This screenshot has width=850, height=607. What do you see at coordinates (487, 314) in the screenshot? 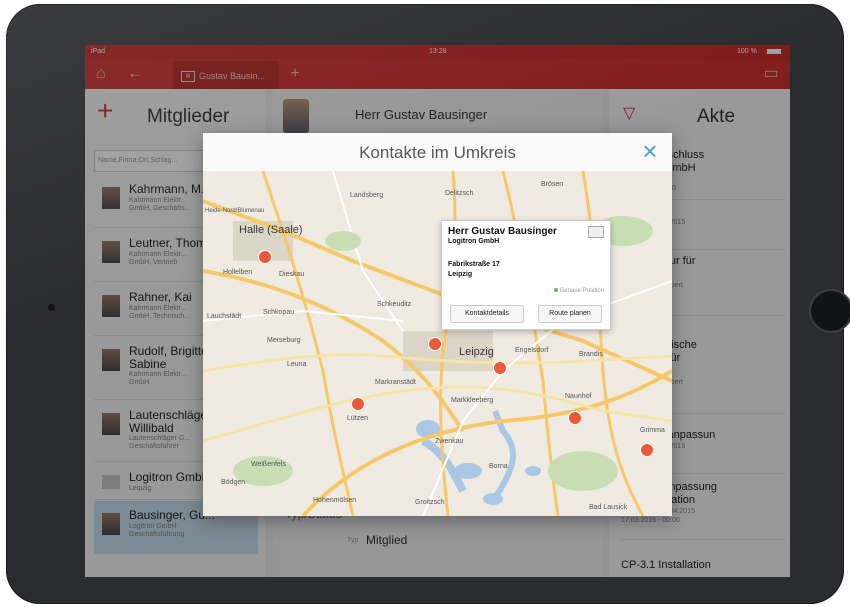
I see `contact-details-button: Kontaktdetails` at bounding box center [487, 314].